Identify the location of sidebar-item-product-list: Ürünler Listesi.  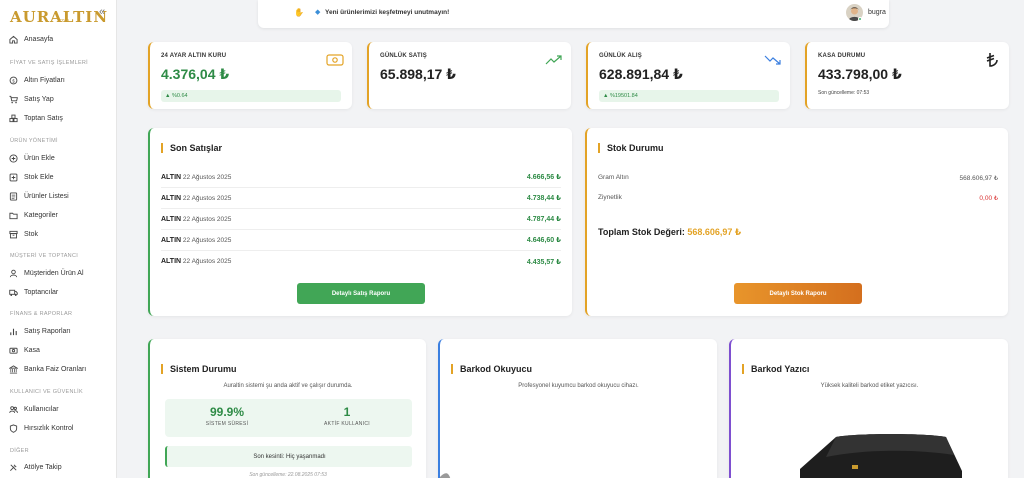
(39, 196).